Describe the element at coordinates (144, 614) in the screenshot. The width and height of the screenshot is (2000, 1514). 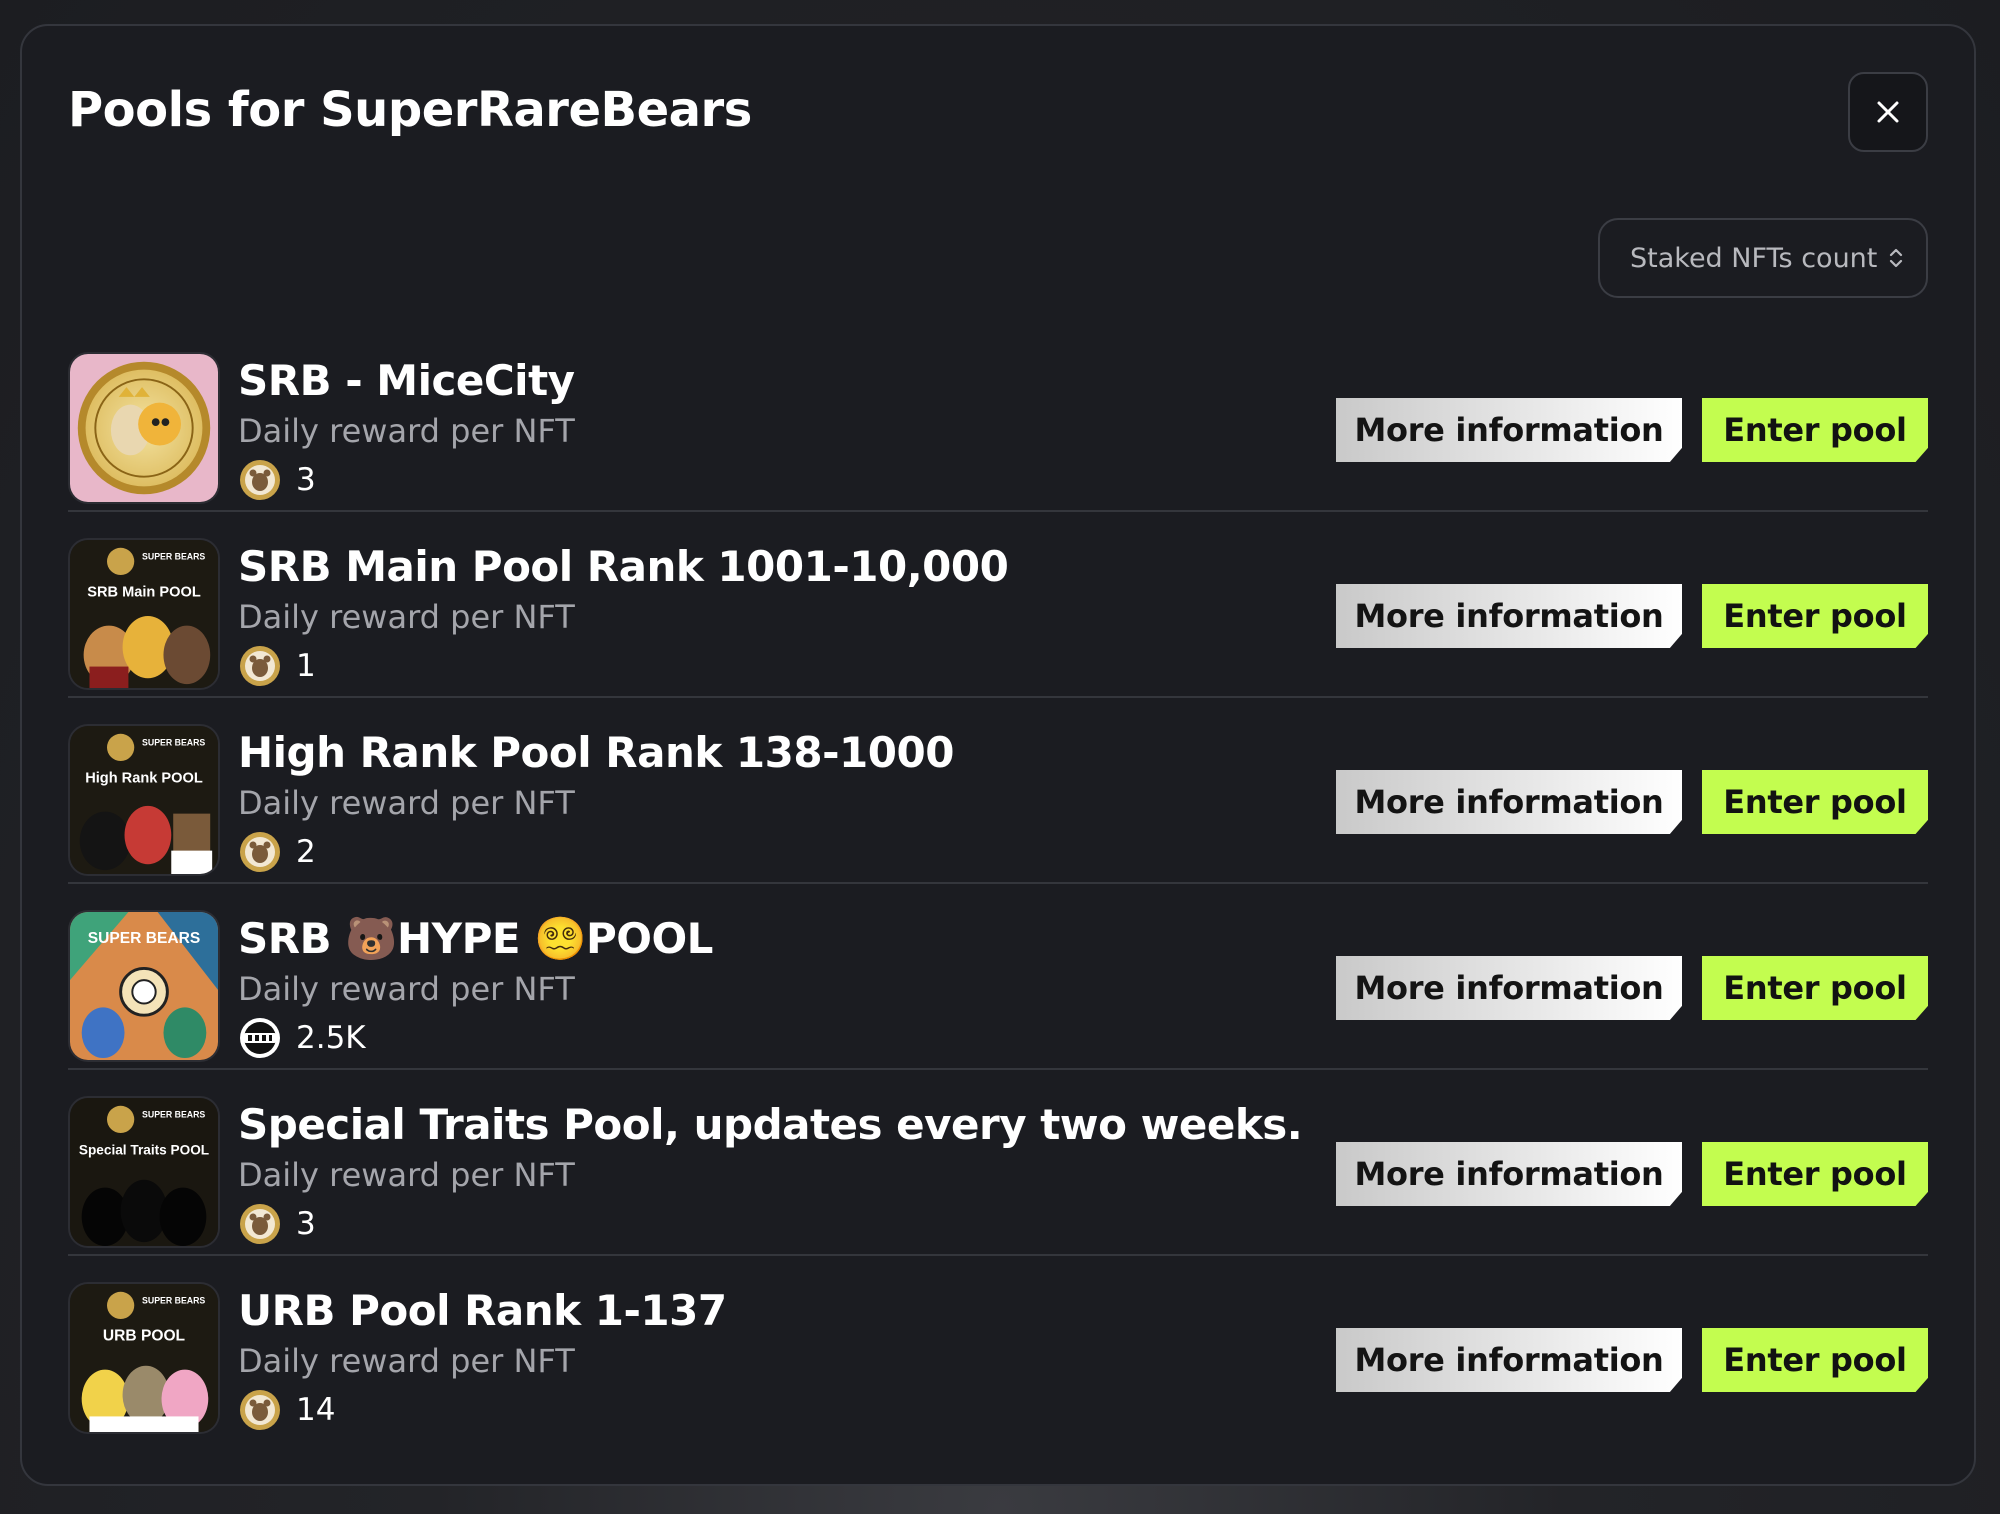
I see `pool-thumbnail: SUPER BEARS SRB Main POOL` at that location.